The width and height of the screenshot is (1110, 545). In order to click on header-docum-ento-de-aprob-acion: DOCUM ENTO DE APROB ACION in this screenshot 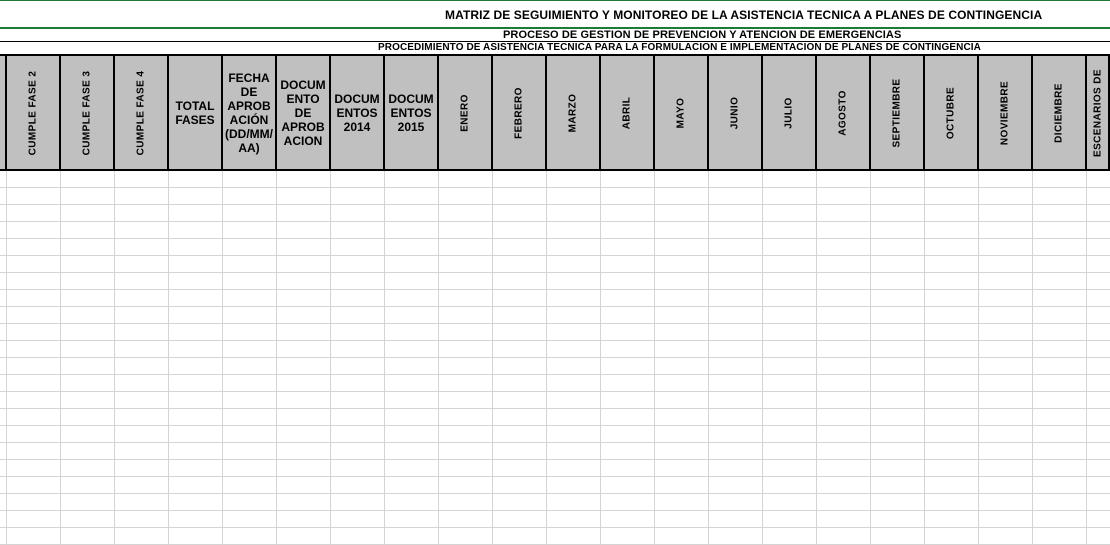, I will do `click(304, 112)`.